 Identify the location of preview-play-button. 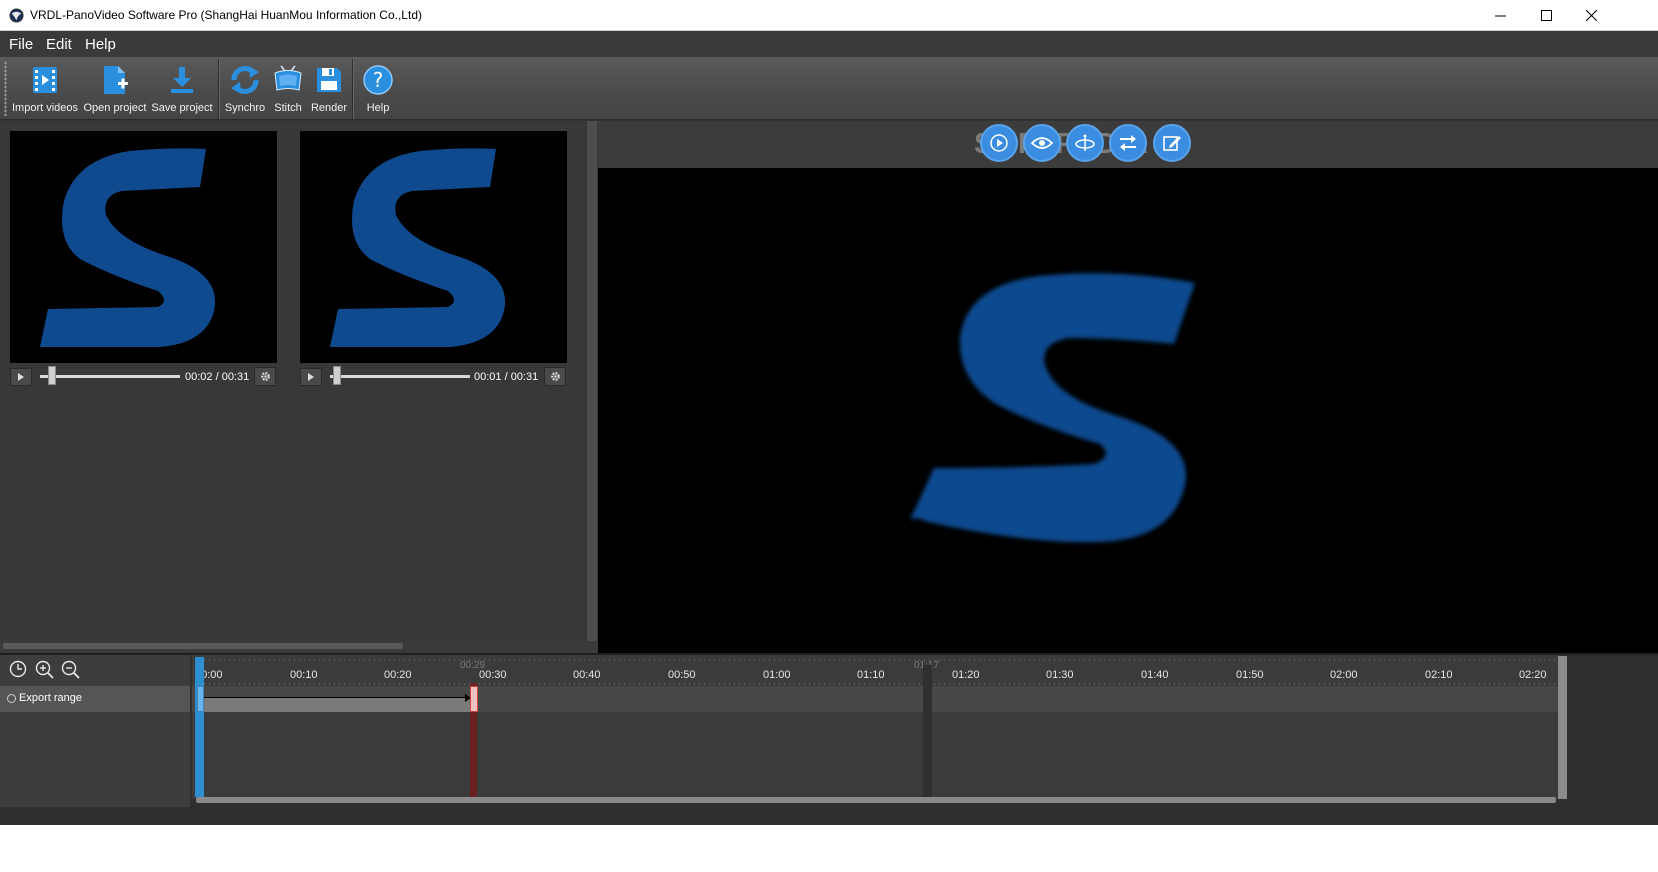
(999, 143).